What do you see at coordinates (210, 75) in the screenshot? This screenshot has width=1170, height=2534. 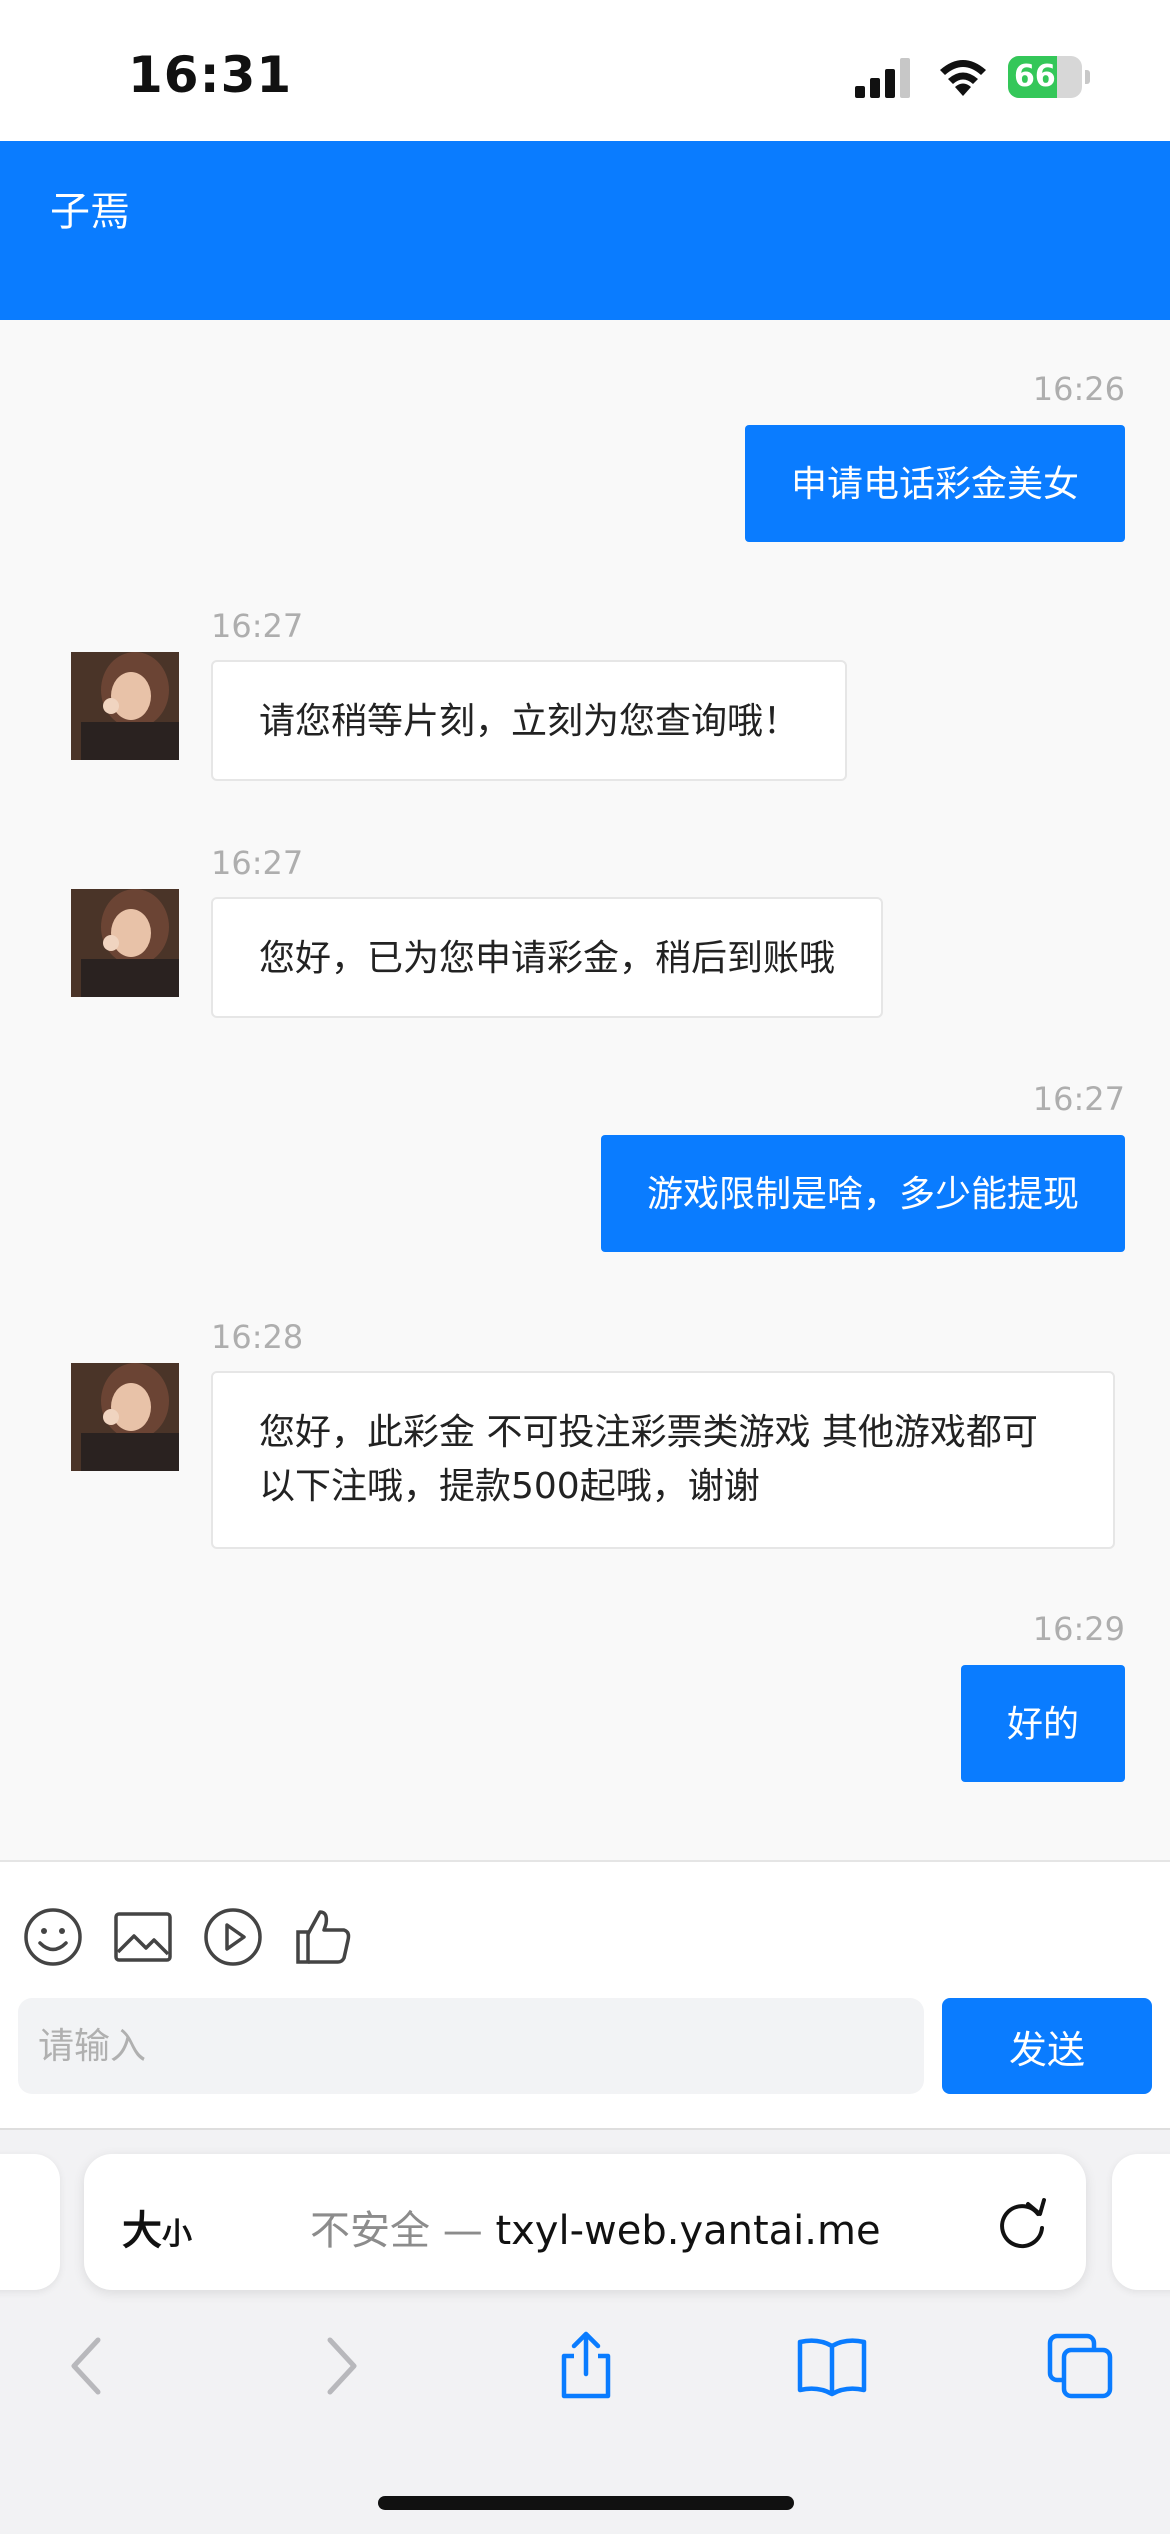 I see `status-time: 16:31` at bounding box center [210, 75].